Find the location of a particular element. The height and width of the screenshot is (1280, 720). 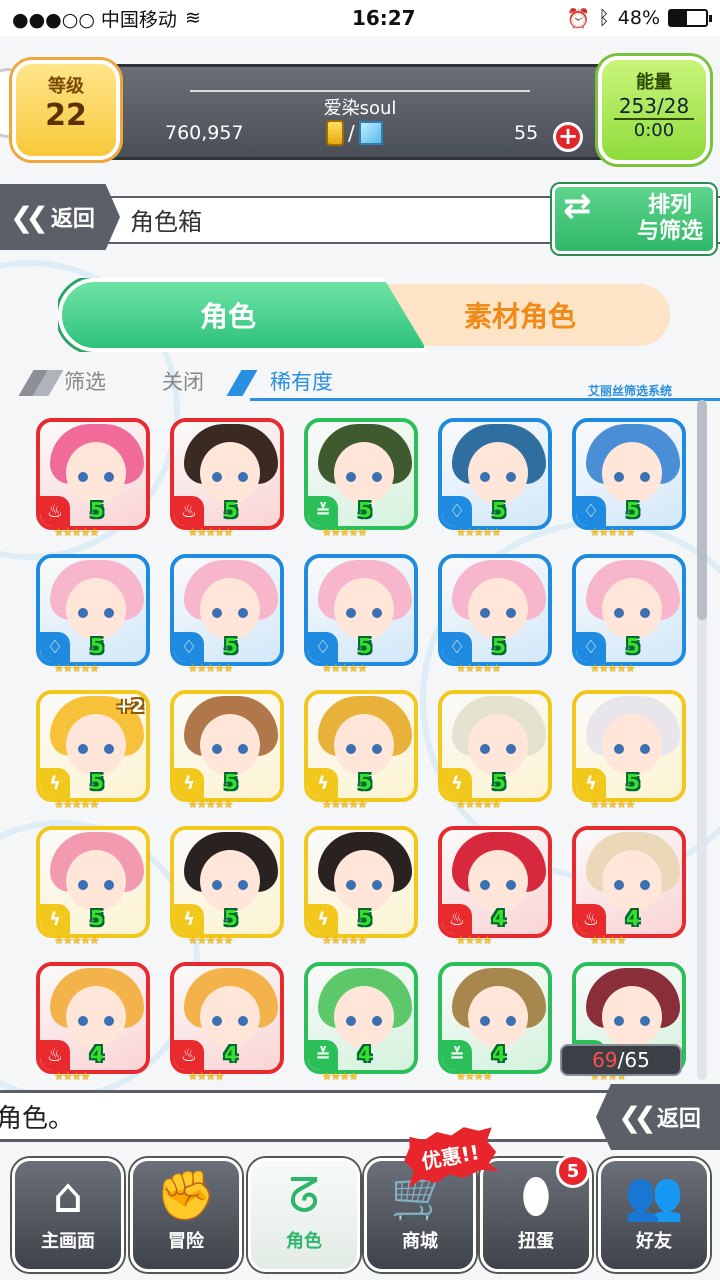

filter-toggle: 关闭 is located at coordinates (183, 381).